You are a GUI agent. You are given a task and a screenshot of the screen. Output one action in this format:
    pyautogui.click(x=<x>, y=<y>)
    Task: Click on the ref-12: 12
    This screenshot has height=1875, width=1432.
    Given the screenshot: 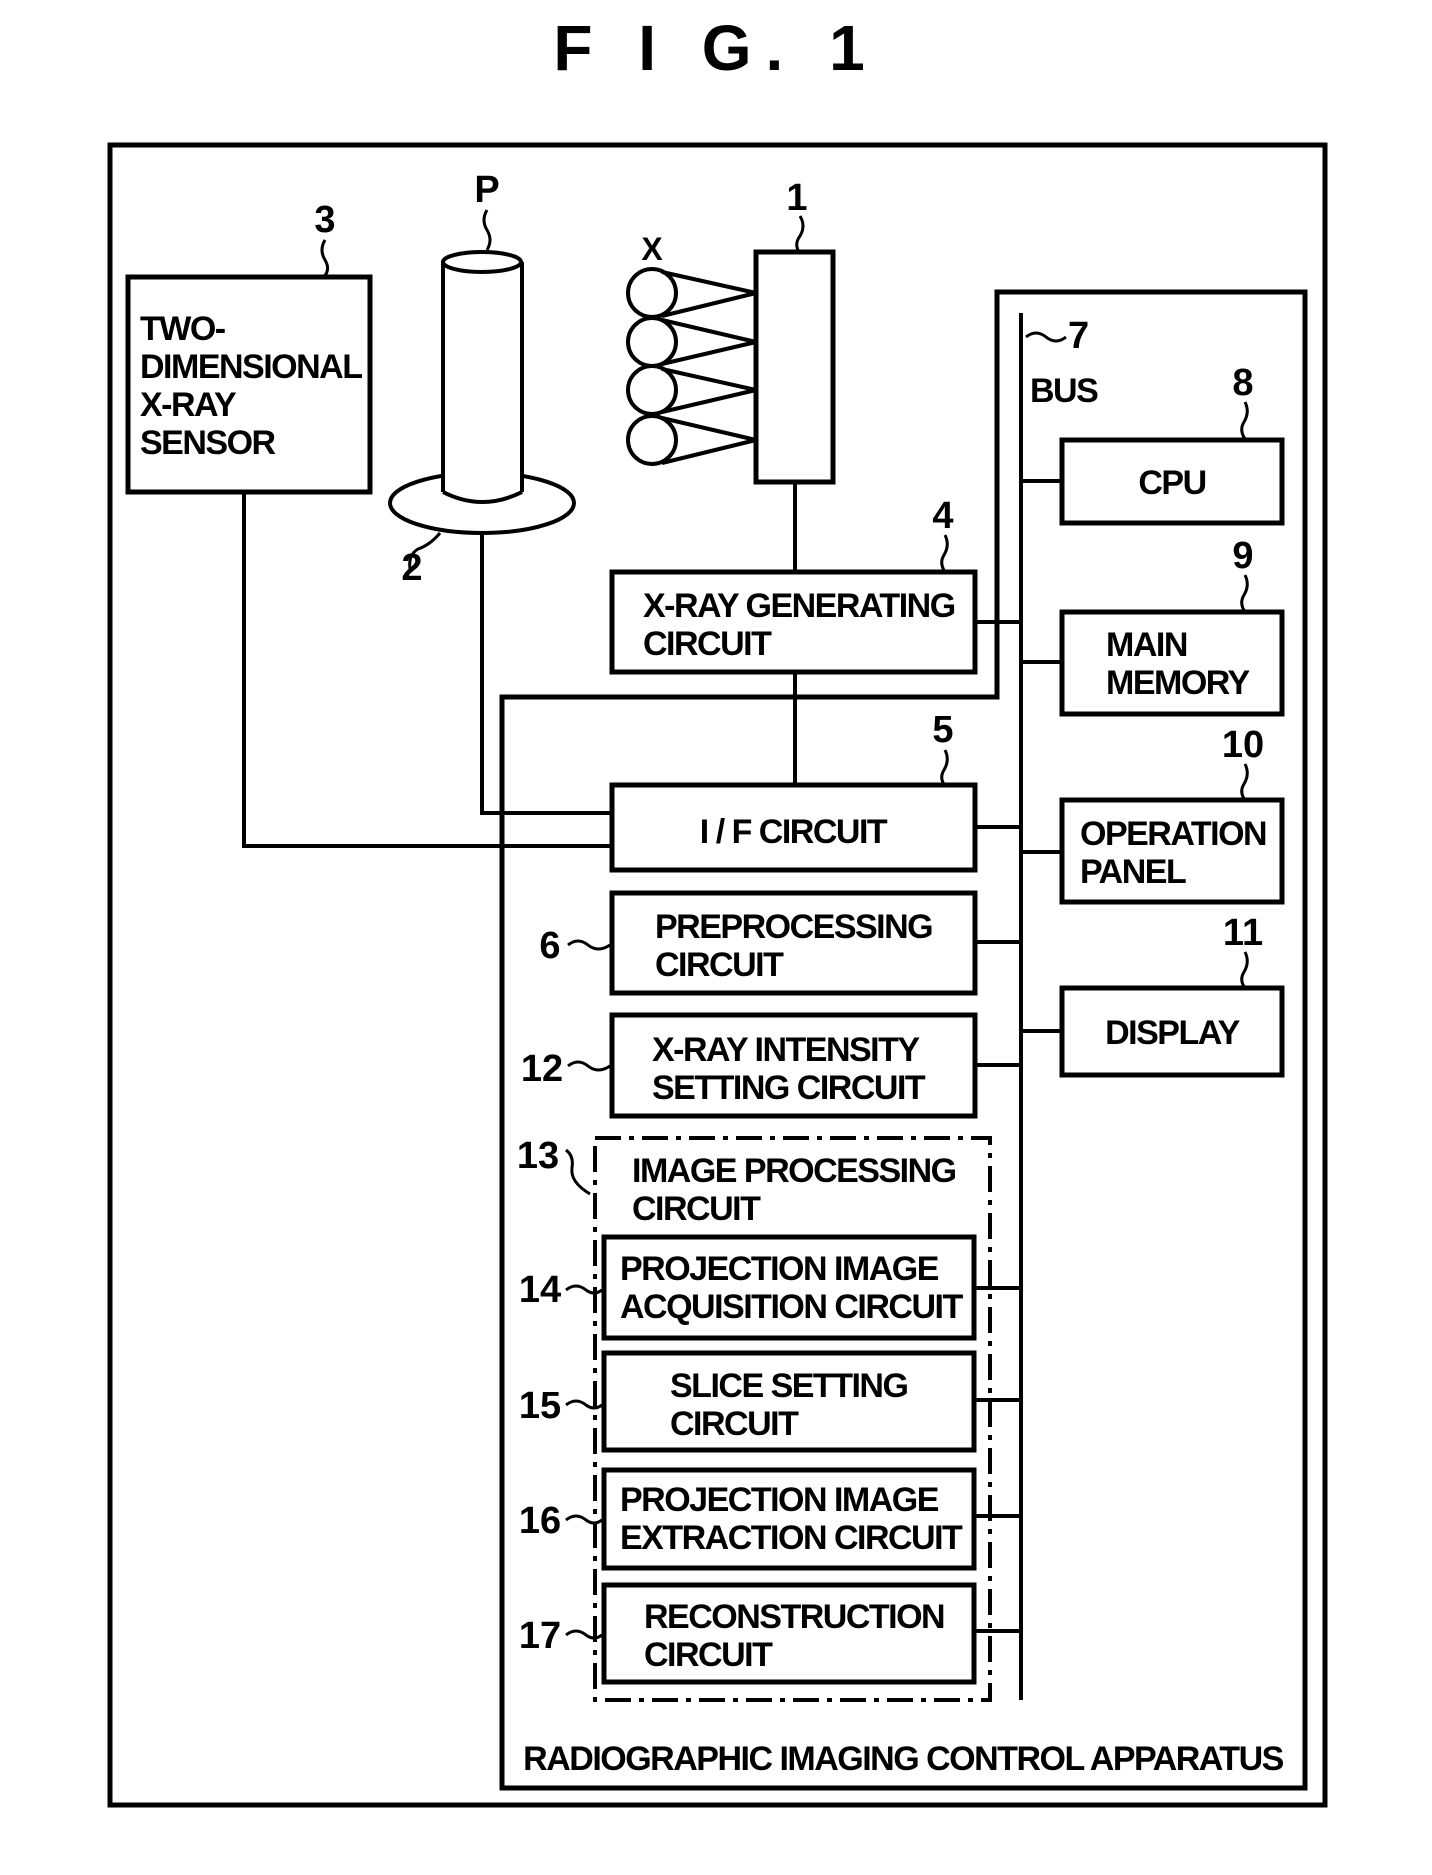 What is the action you would take?
    pyautogui.click(x=542, y=1069)
    